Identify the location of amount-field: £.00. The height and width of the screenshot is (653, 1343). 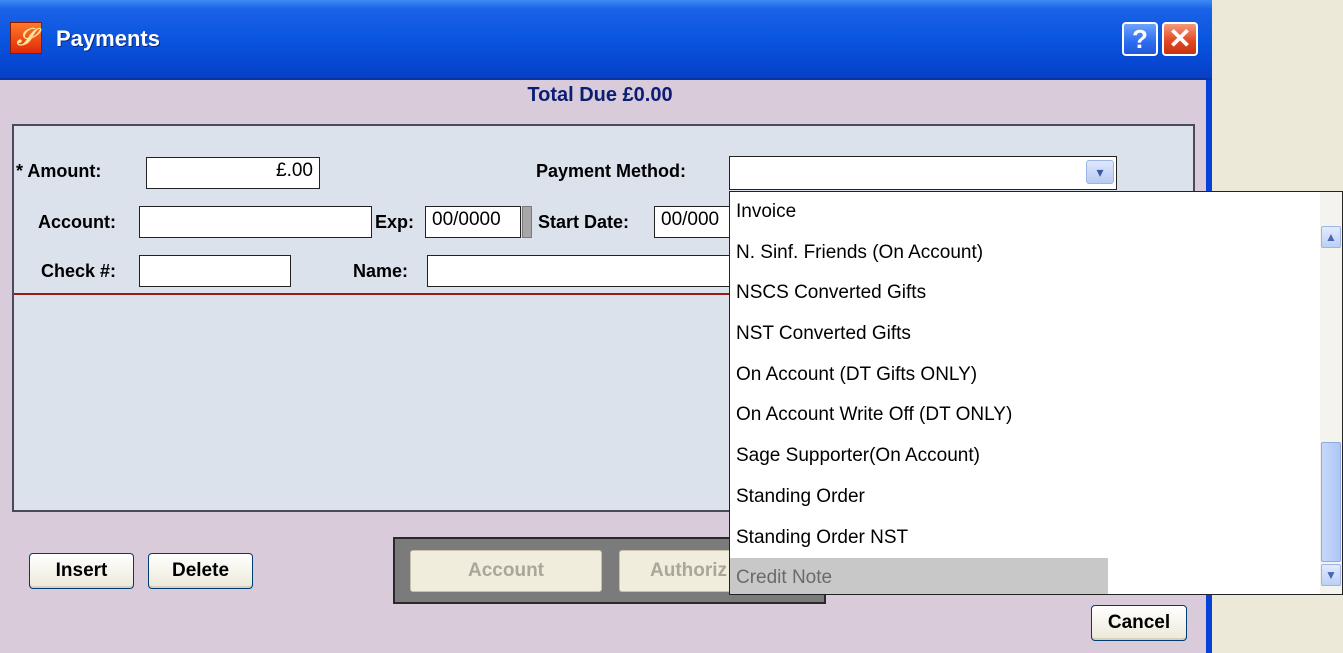
(233, 173).